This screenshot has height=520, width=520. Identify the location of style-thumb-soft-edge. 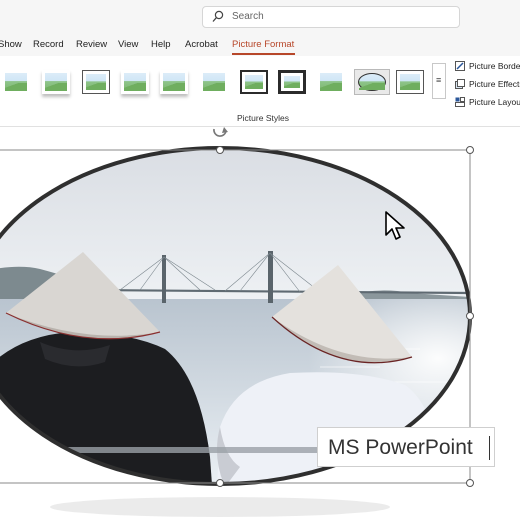
(214, 82).